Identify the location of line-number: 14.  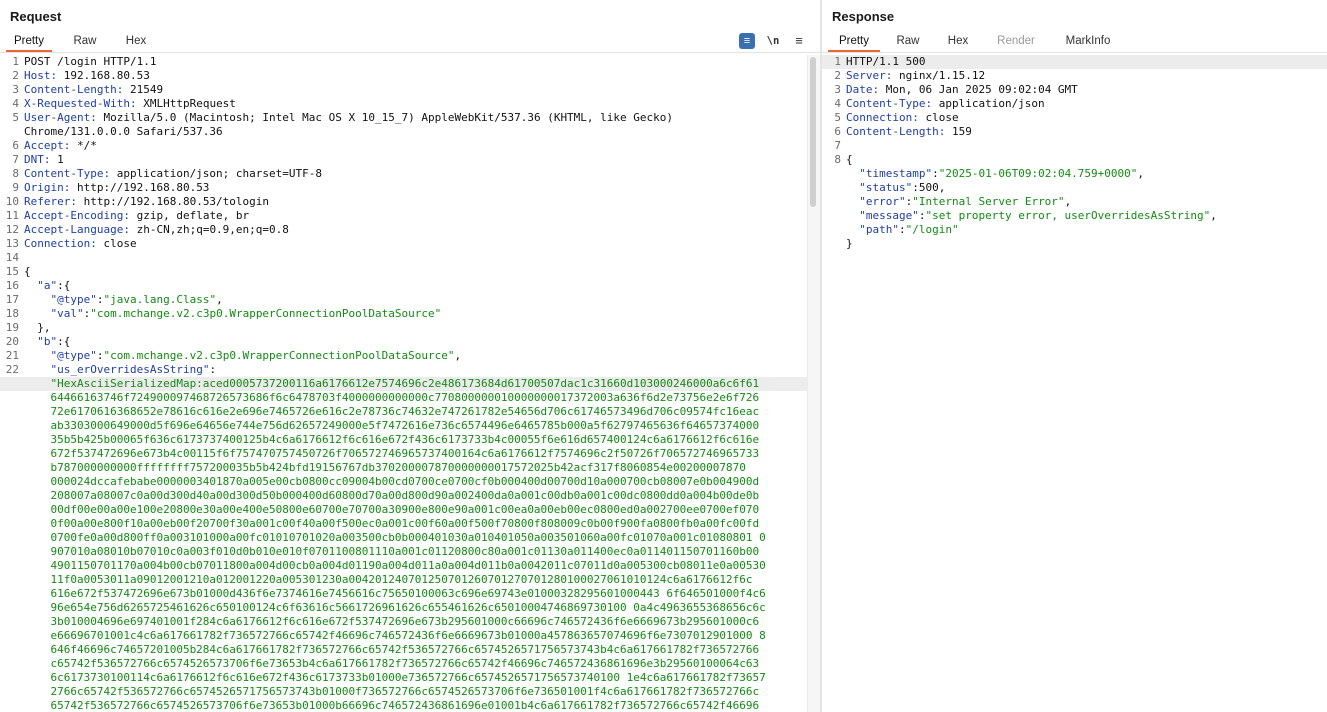
(12, 257).